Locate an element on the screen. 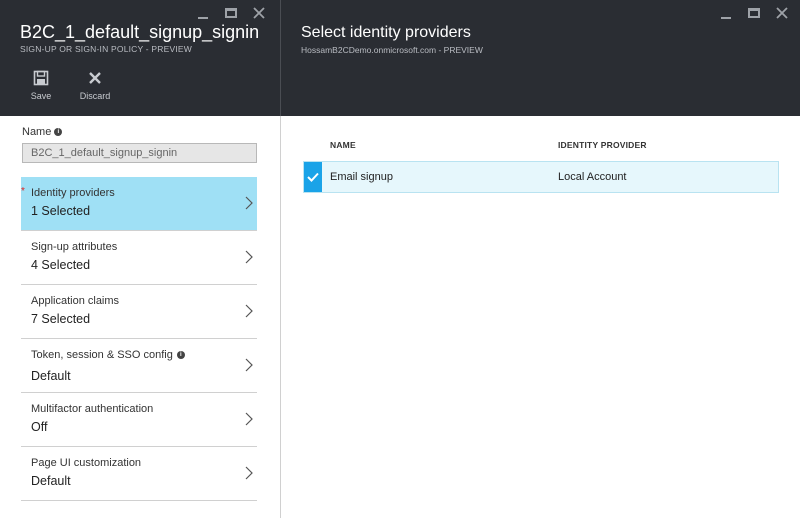 This screenshot has width=800, height=518. name-field: B2C_1_default_signup_signin is located at coordinates (139, 153).